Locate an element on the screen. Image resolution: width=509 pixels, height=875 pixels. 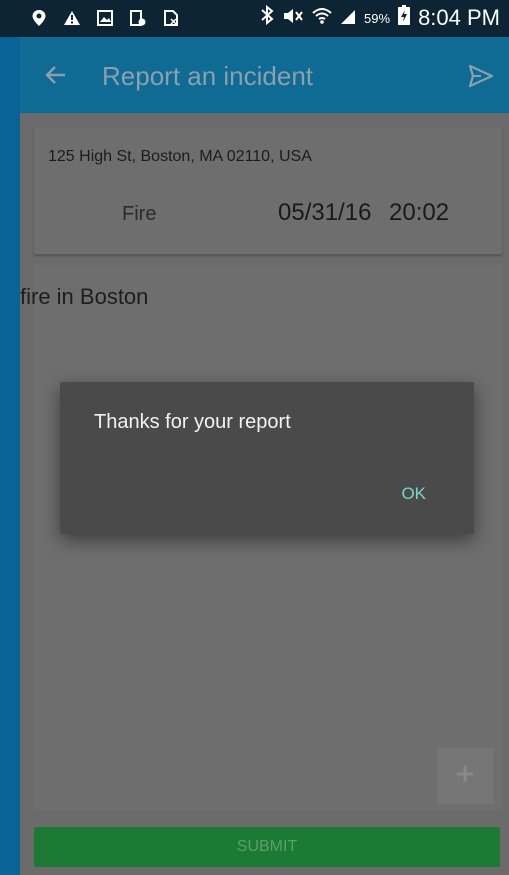
location-icon is located at coordinates (39, 18).